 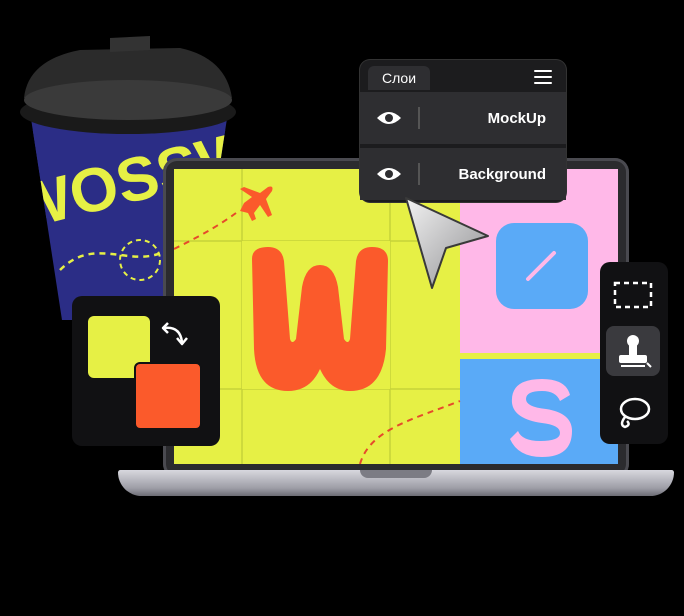 I want to click on airplane-icon, so click(x=256, y=203).